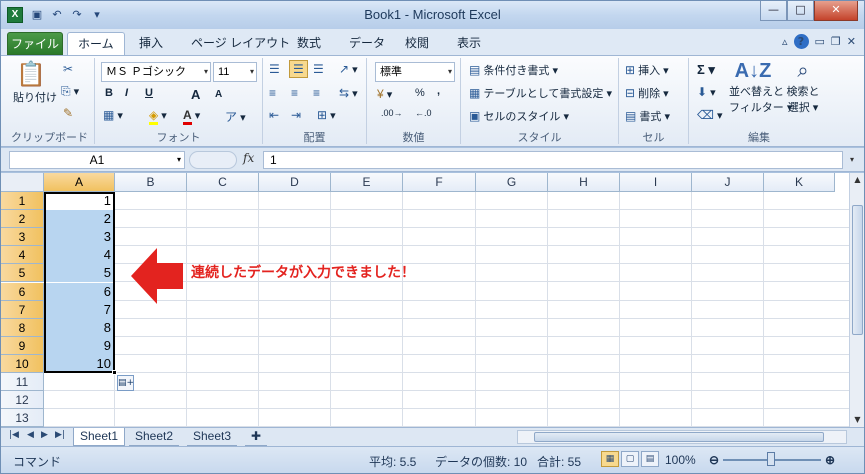 This screenshot has height=474, width=865. I want to click on column-header: G, so click(512, 182).